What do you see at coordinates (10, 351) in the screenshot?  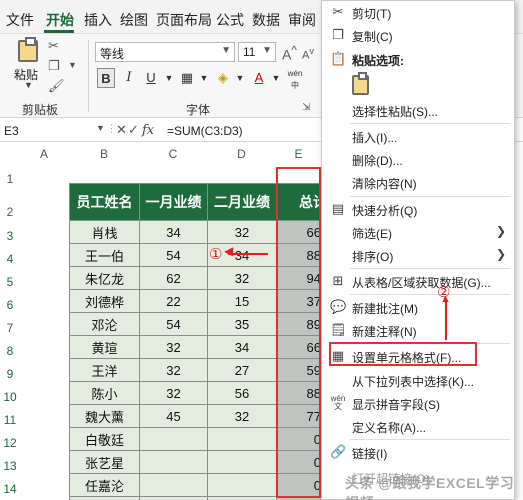 I see `row-header: 8` at bounding box center [10, 351].